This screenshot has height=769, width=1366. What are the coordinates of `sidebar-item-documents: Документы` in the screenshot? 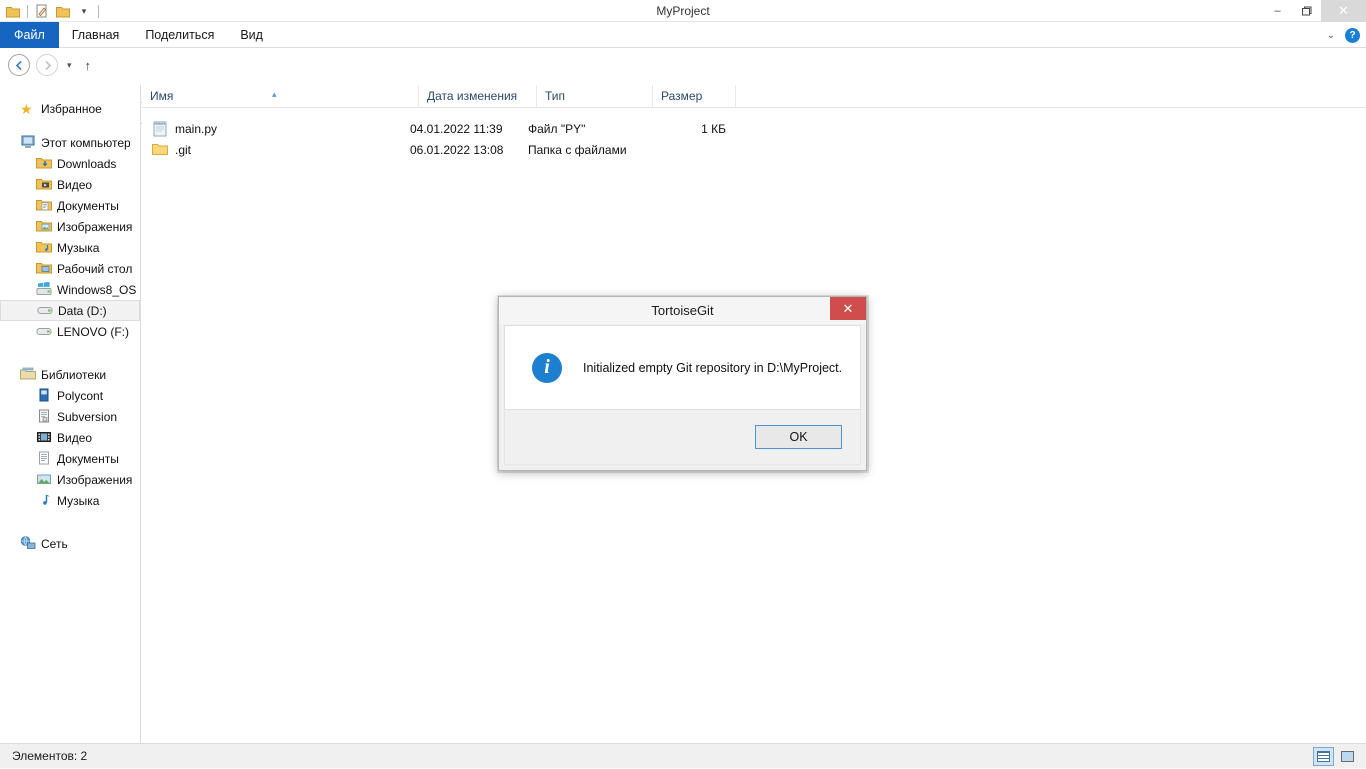 It's located at (70, 205).